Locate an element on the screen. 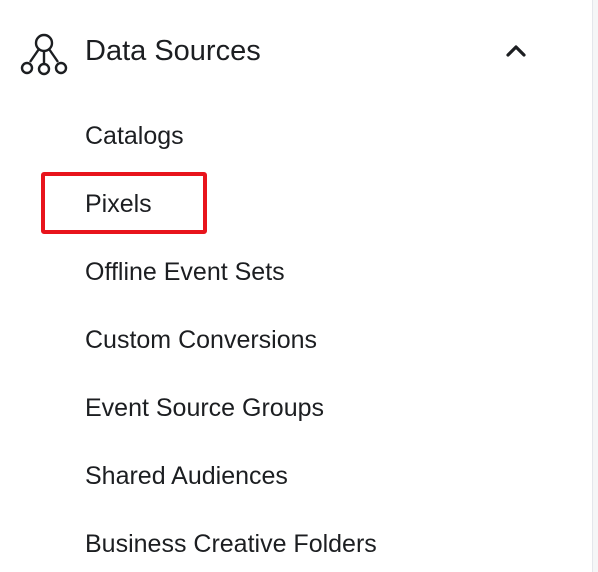 Image resolution: width=598 pixels, height=572 pixels. data-sources-network-icon is located at coordinates (44, 54).